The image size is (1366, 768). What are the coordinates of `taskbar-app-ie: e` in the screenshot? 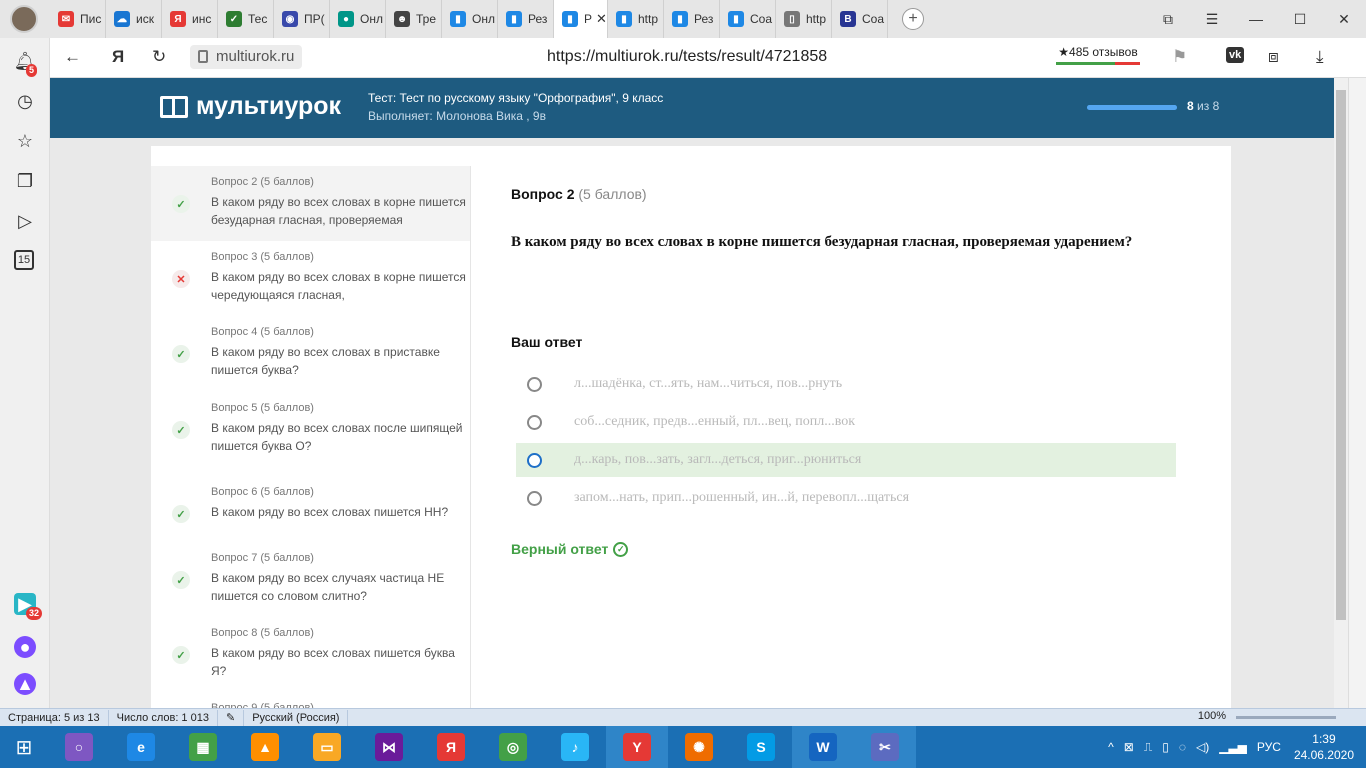 It's located at (141, 747).